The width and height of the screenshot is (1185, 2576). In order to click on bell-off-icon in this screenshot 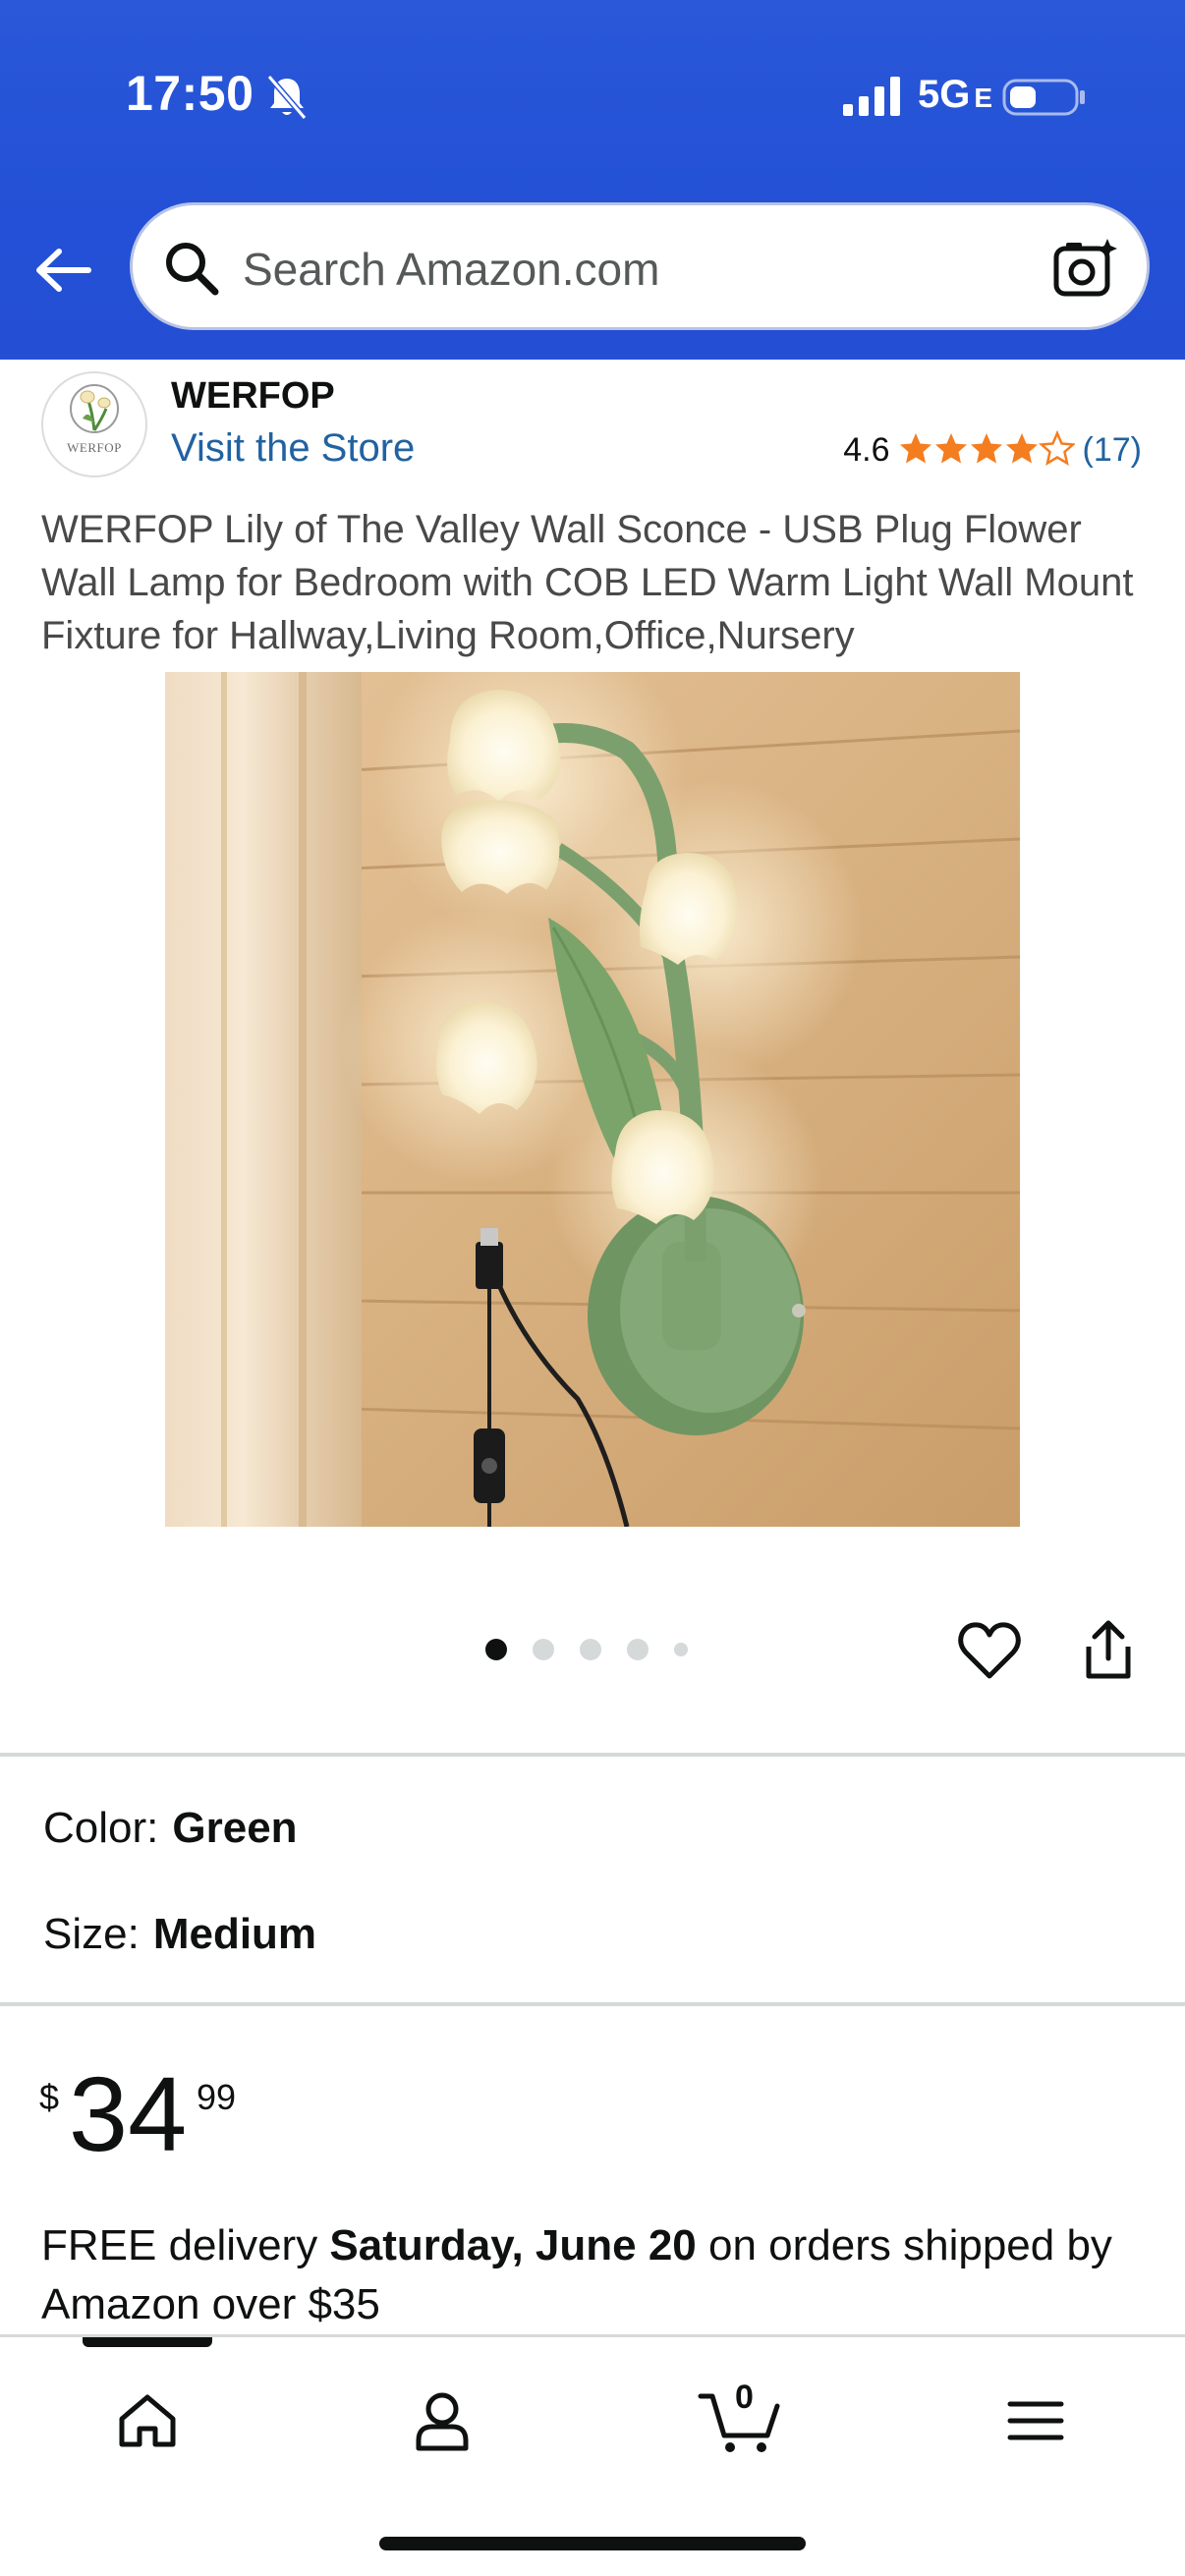, I will do `click(287, 97)`.